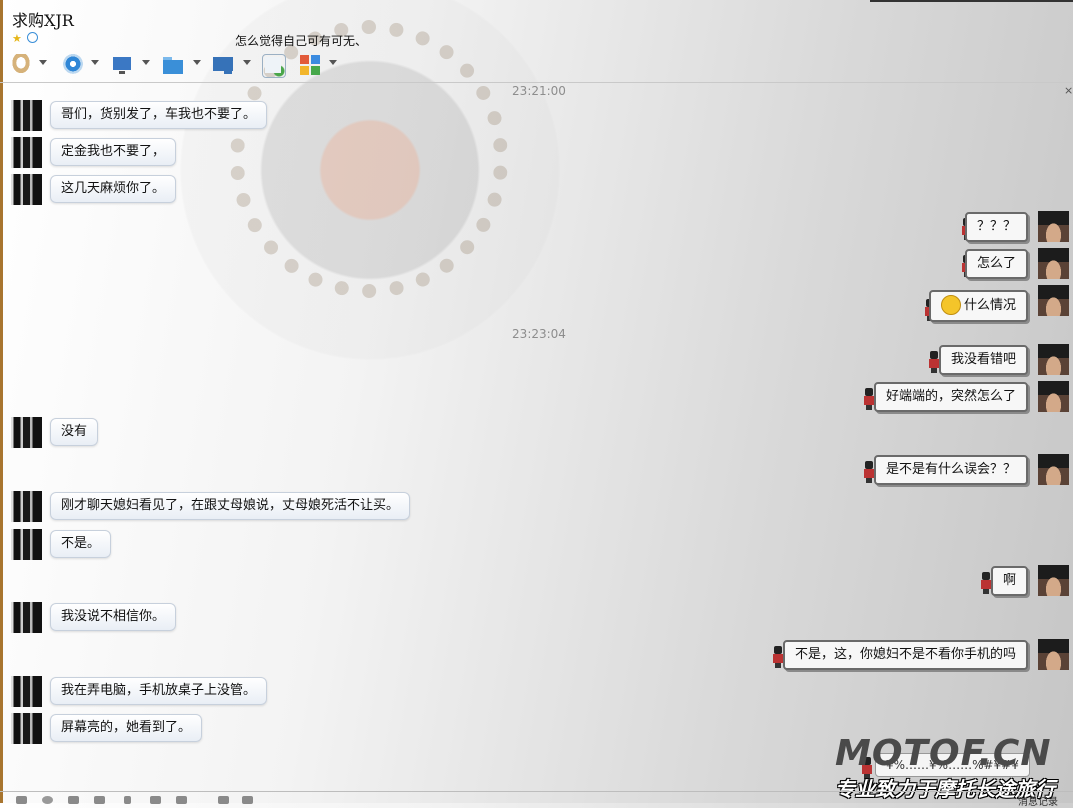  Describe the element at coordinates (230, 506) in the screenshot. I see `incoming-message: 刚才聊天媳妇看见了，在跟丈母娘说，丈母娘死活不让买。` at that location.